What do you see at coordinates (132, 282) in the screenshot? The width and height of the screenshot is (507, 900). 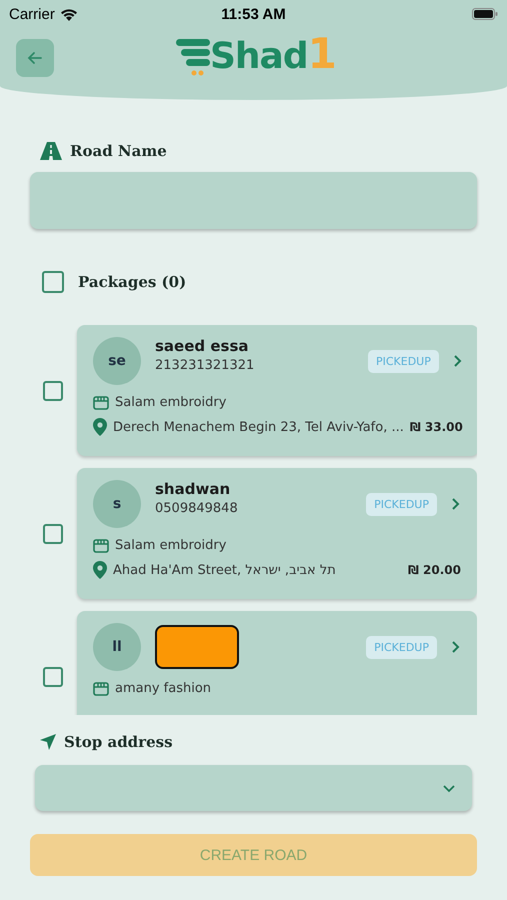 I see `packages-label: Packages (0)` at bounding box center [132, 282].